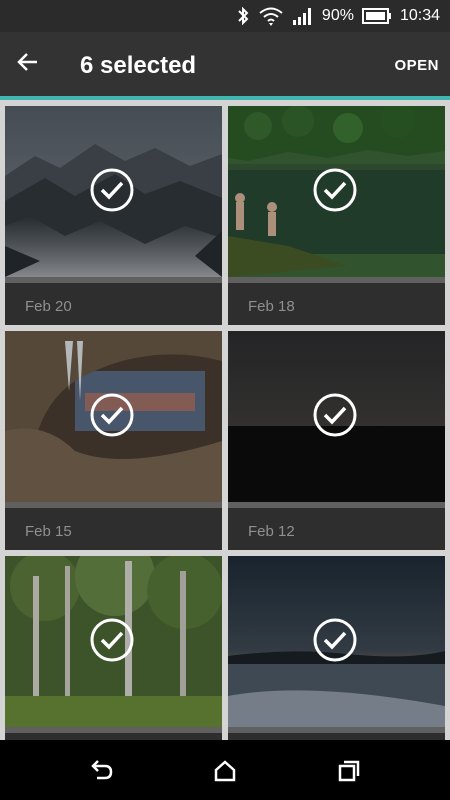 Image resolution: width=450 pixels, height=800 pixels. Describe the element at coordinates (243, 16) in the screenshot. I see `bluetooth-icon` at that location.